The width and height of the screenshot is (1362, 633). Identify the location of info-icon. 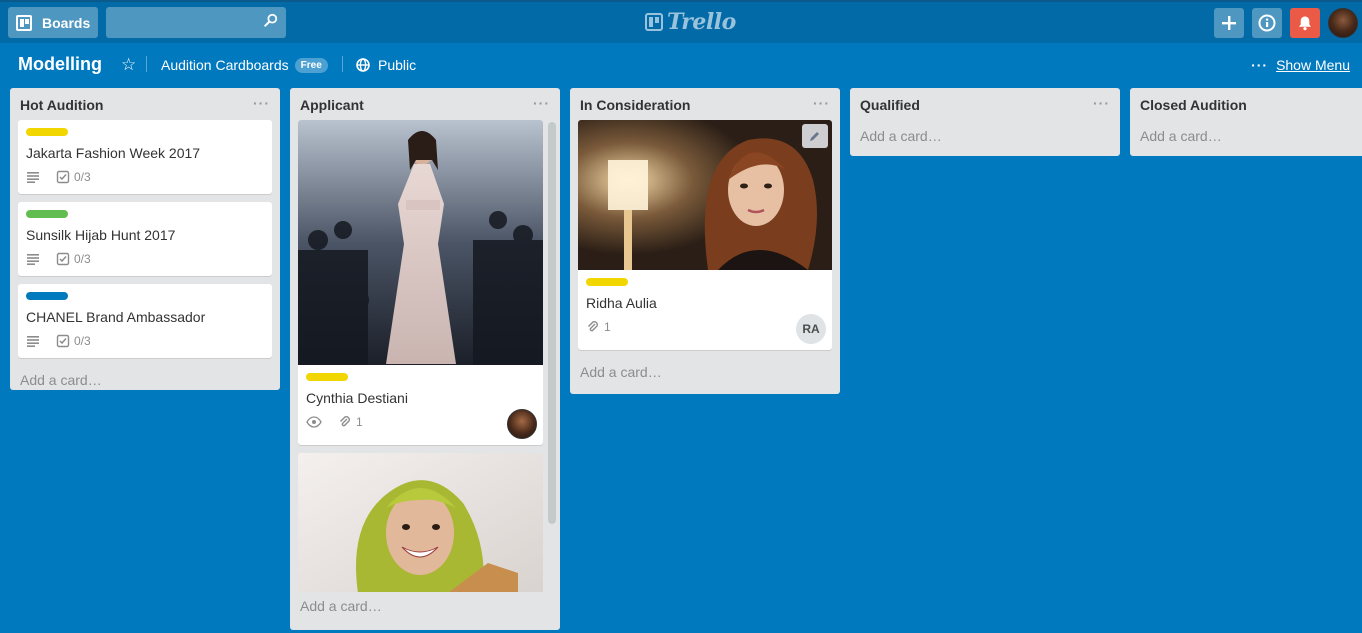
(1267, 23).